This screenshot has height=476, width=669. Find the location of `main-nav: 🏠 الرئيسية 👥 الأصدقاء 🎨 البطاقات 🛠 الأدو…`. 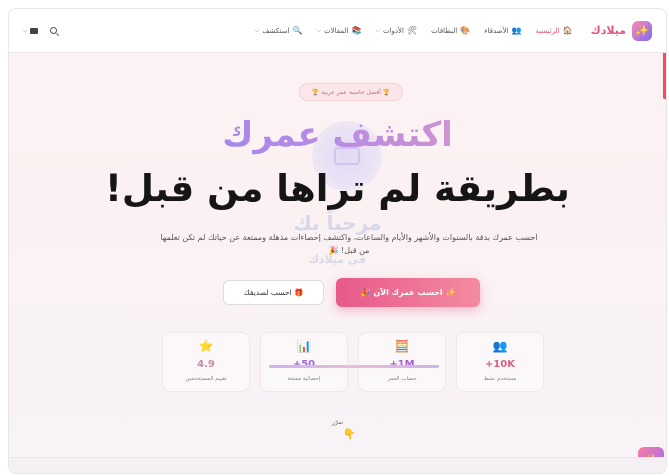

main-nav: 🏠 الرئيسية 👥 الأصدقاء 🎨 البطاقات 🛠 الأدو… is located at coordinates (414, 30).